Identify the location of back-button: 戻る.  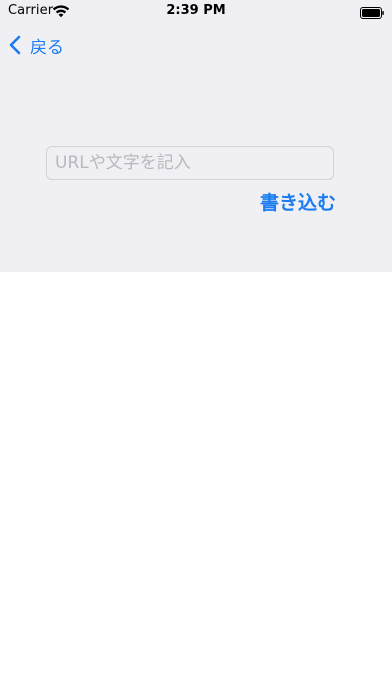
(36, 45).